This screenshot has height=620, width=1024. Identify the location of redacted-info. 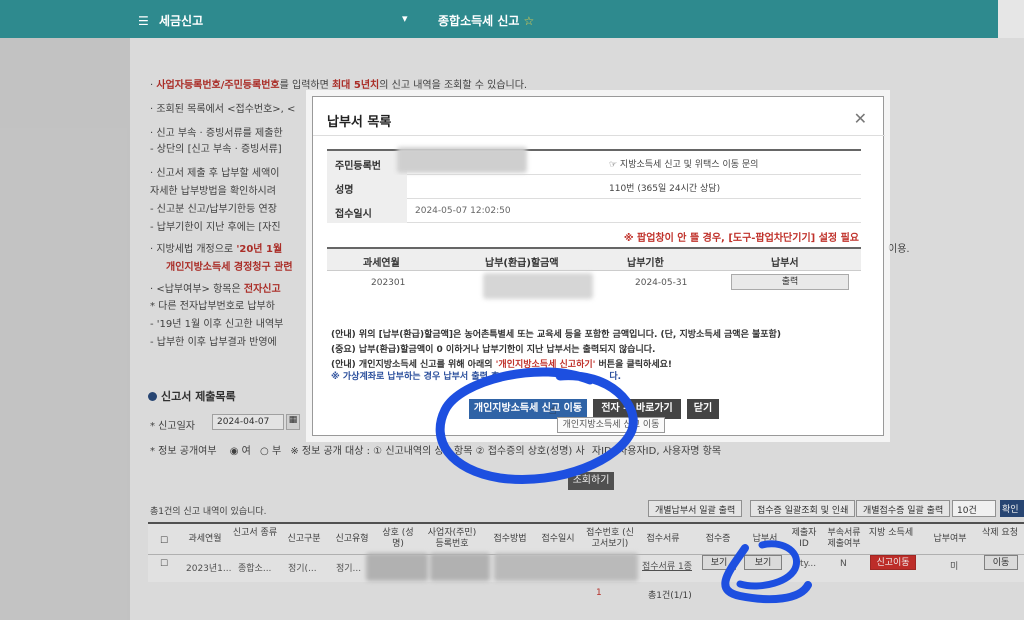
(462, 160).